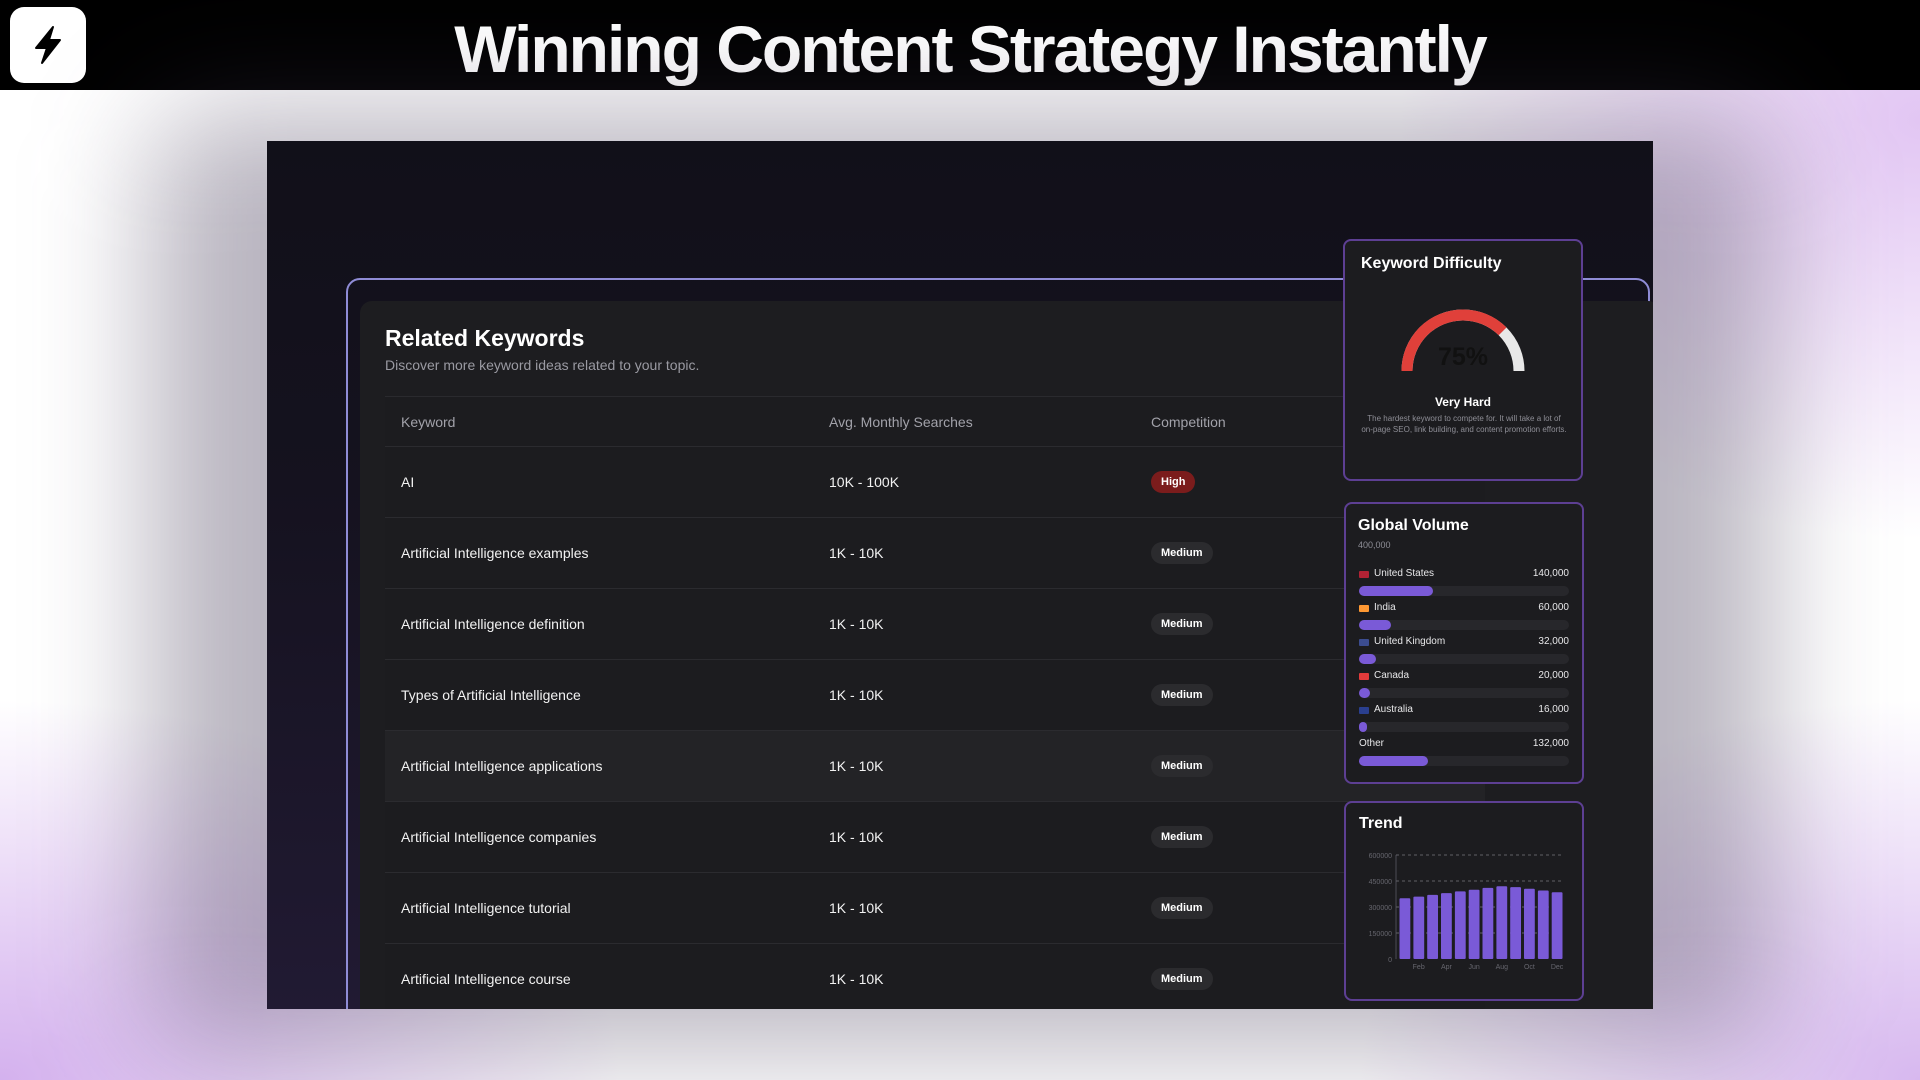  What do you see at coordinates (1553, 675) in the screenshot?
I see `country-volume: 20,000` at bounding box center [1553, 675].